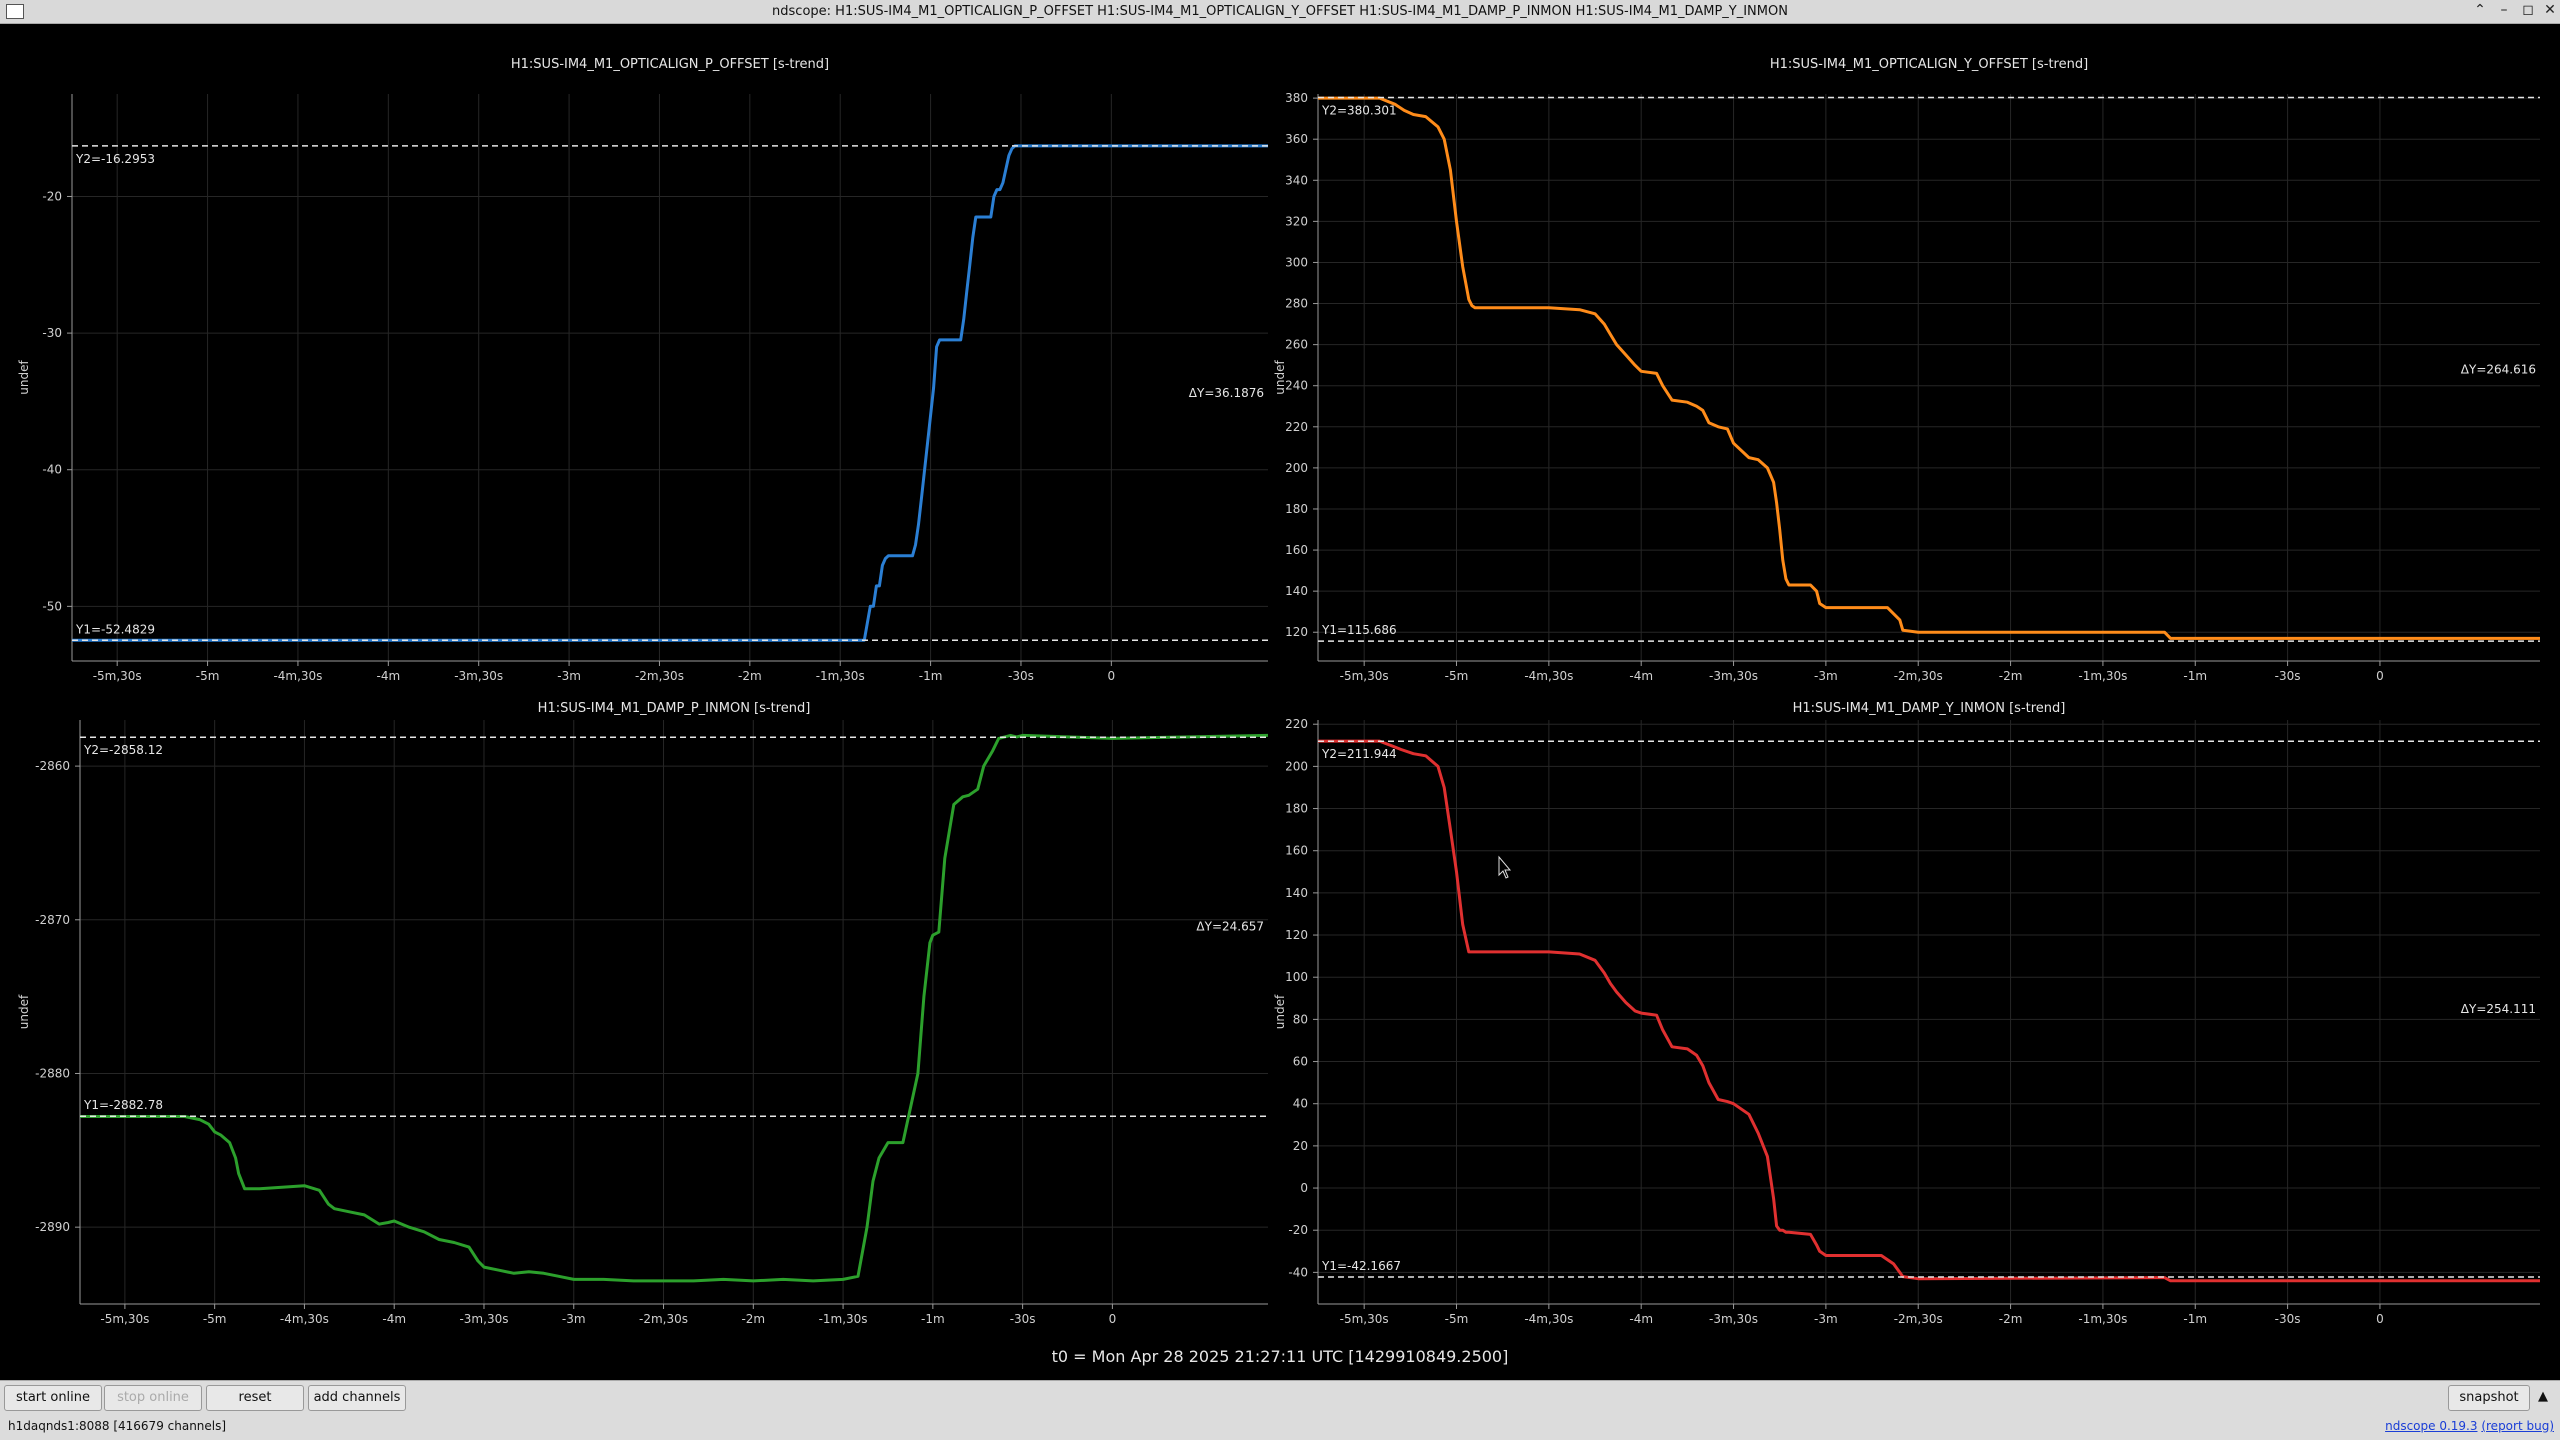 The image size is (2560, 1440). I want to click on y-tick-label: 60, so click(1300, 1062).